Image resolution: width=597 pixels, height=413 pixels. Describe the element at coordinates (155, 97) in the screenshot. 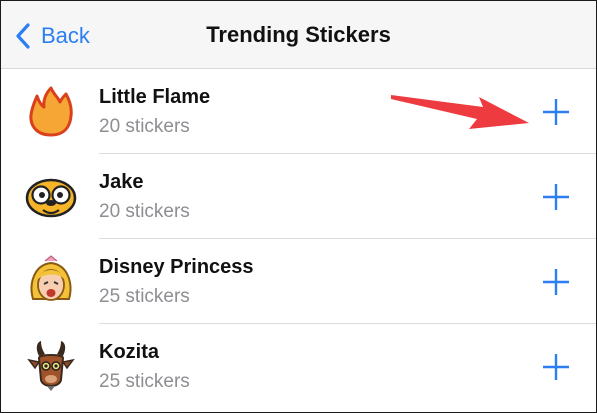

I see `pack-name: Little Flame` at that location.